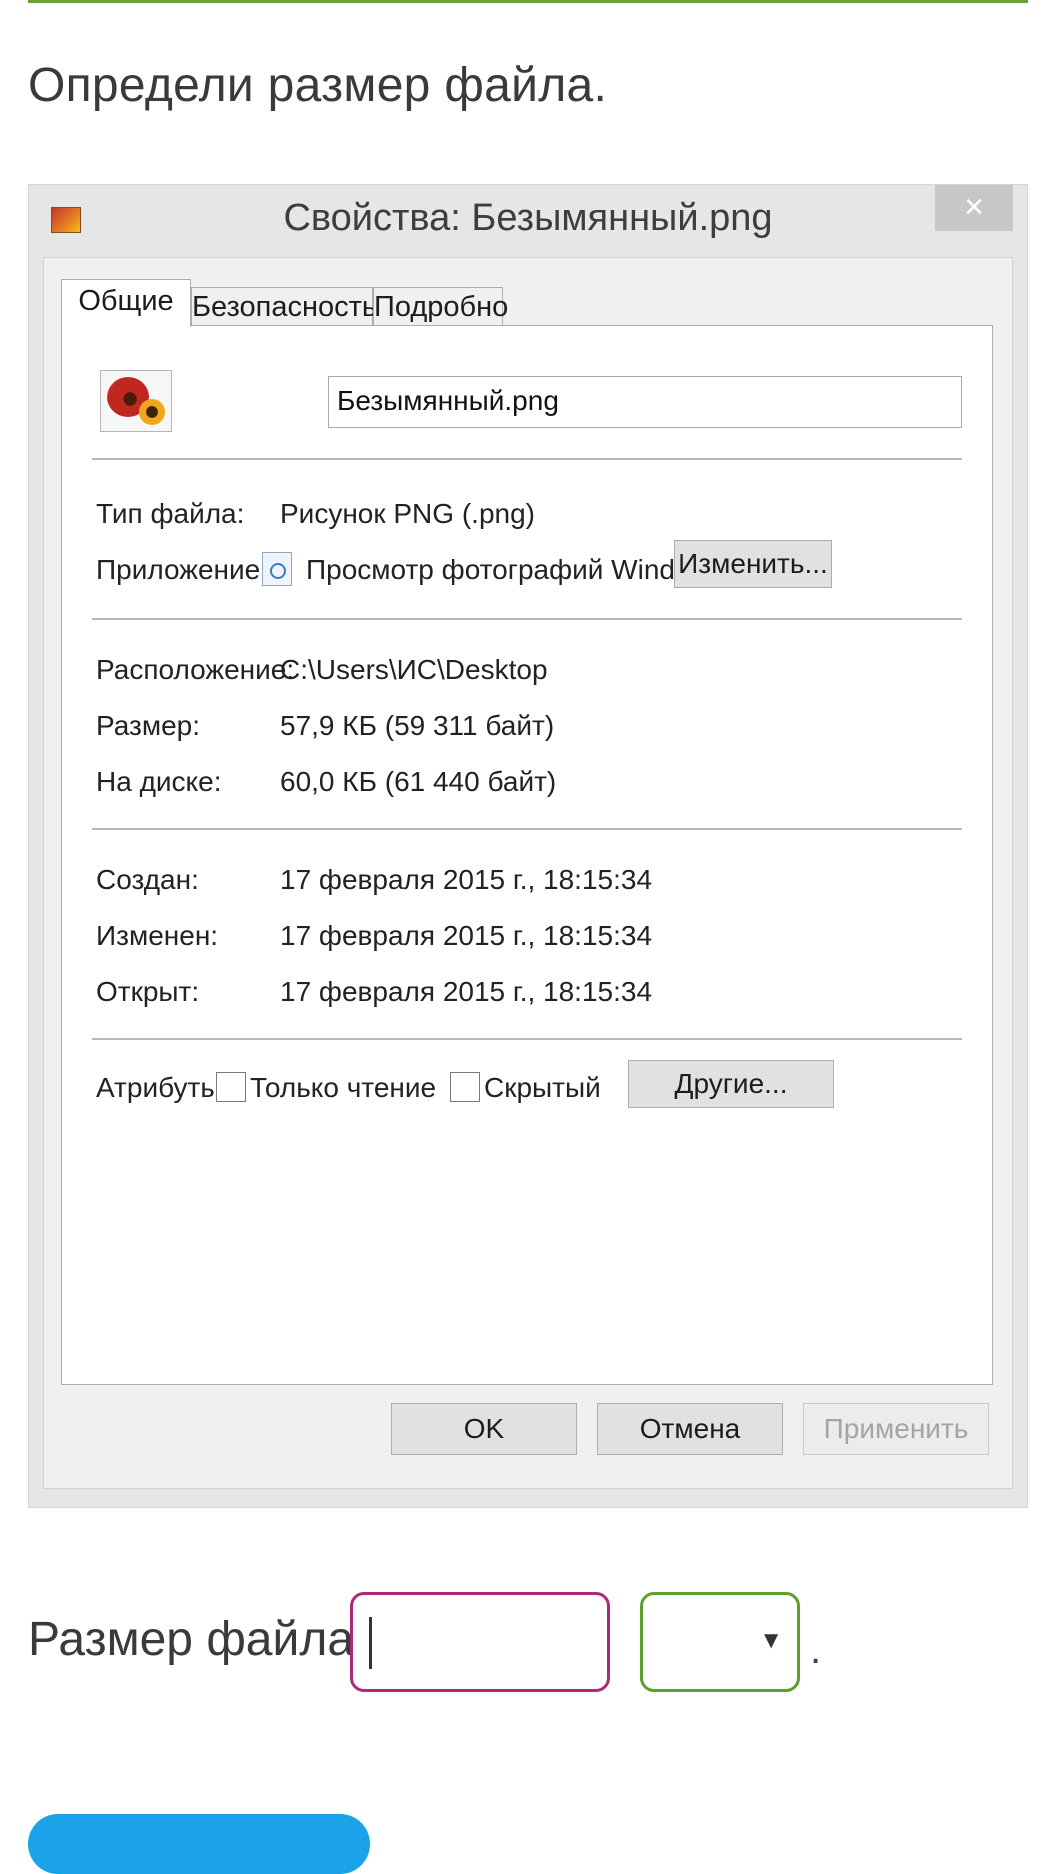 This screenshot has height=1874, width=1064. What do you see at coordinates (480, 1642) in the screenshot?
I see `file-size-input` at bounding box center [480, 1642].